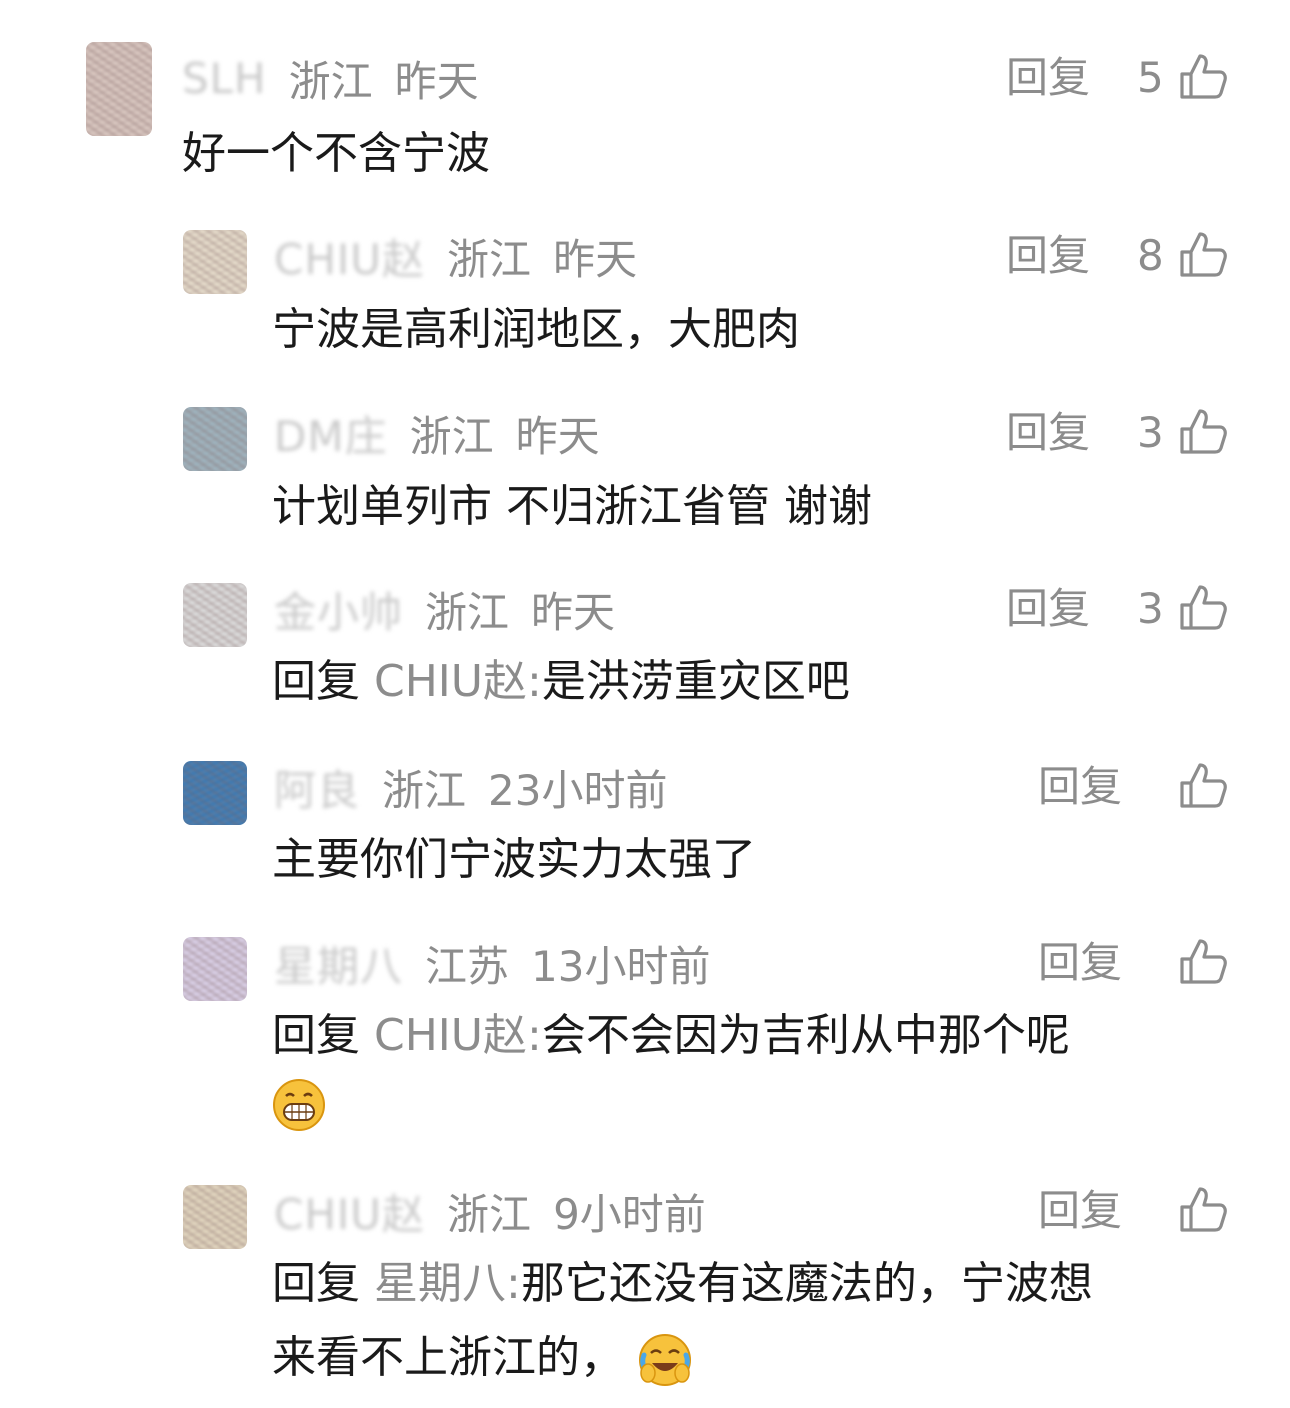 This screenshot has height=1408, width=1290. Describe the element at coordinates (629, 1214) in the screenshot. I see `timestamp: 9小时前` at that location.